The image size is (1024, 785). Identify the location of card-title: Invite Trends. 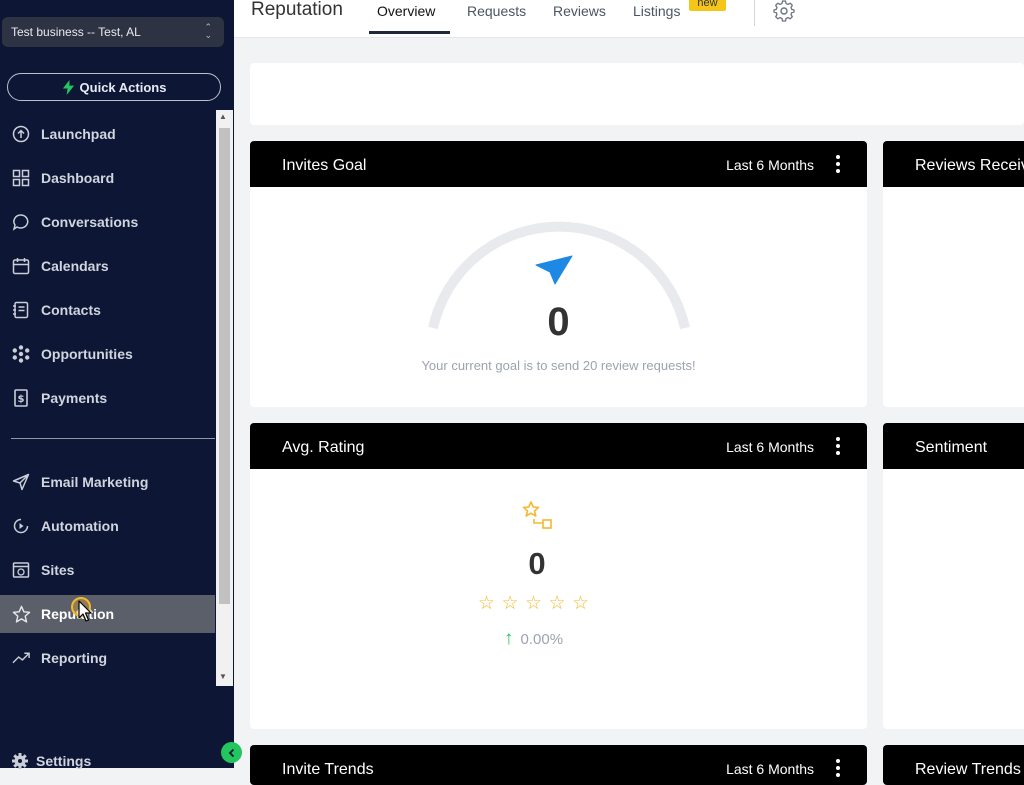
(328, 769).